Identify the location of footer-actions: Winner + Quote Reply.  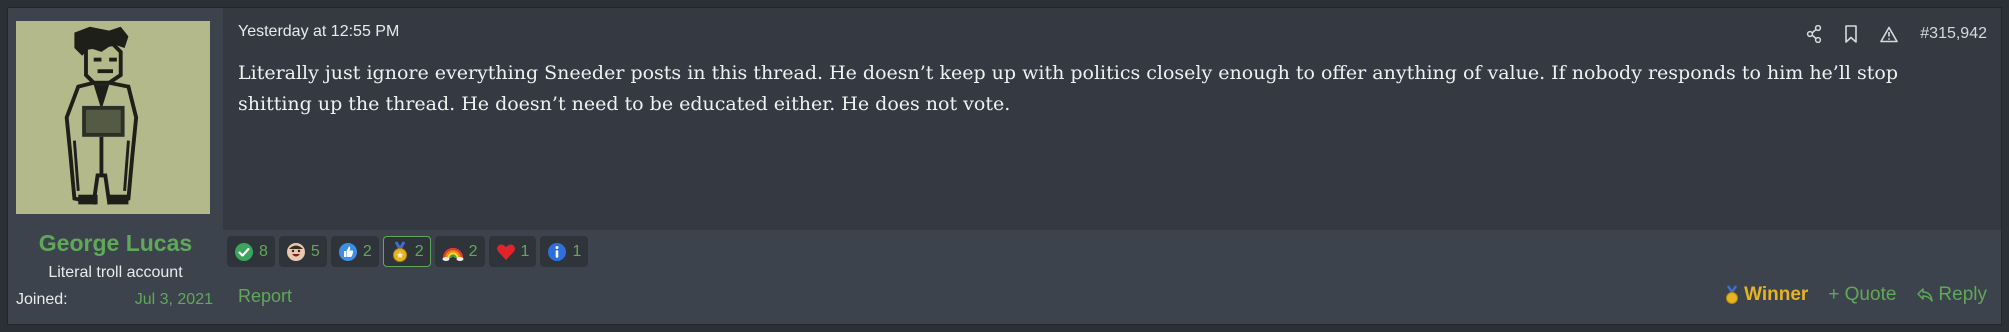
(1855, 295).